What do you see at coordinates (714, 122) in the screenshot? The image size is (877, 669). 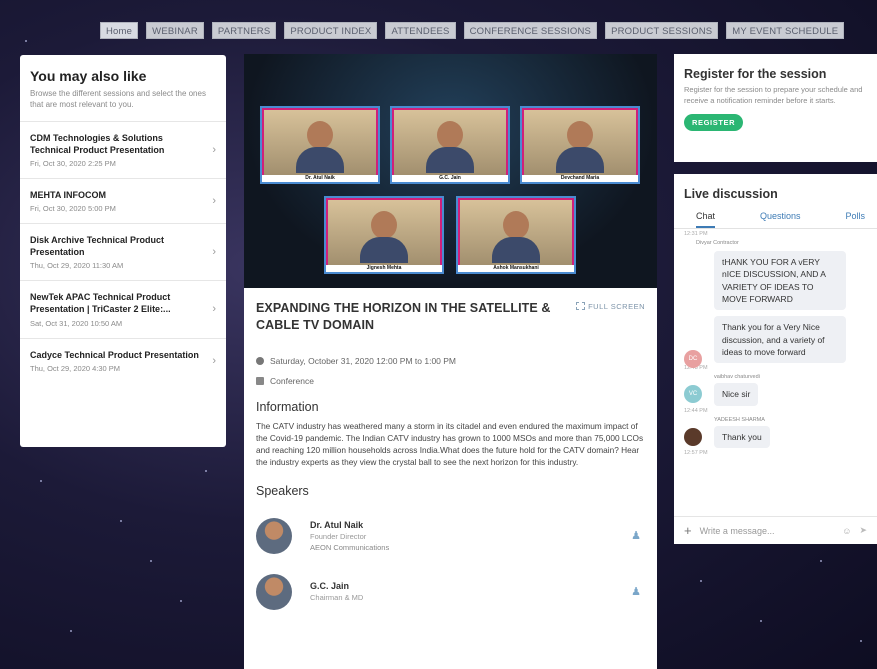 I see `register-button: REGISTER` at bounding box center [714, 122].